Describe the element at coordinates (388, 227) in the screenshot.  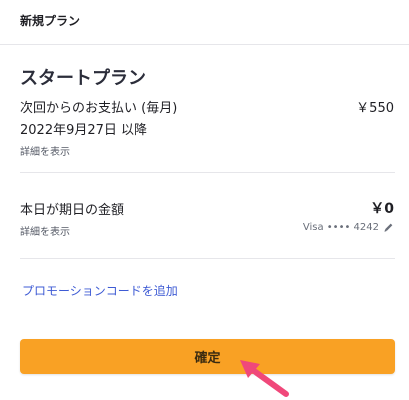
I see `pencil-icon` at that location.